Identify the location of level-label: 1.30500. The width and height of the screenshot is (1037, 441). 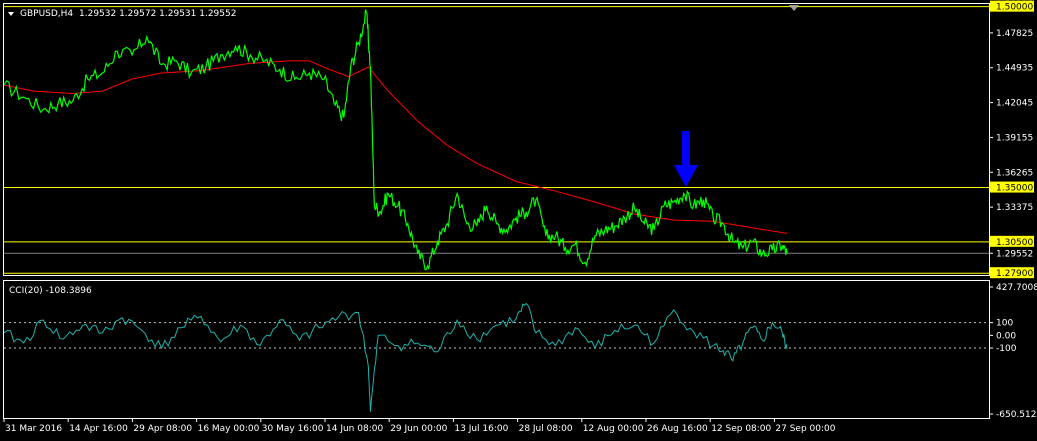
(1014, 243).